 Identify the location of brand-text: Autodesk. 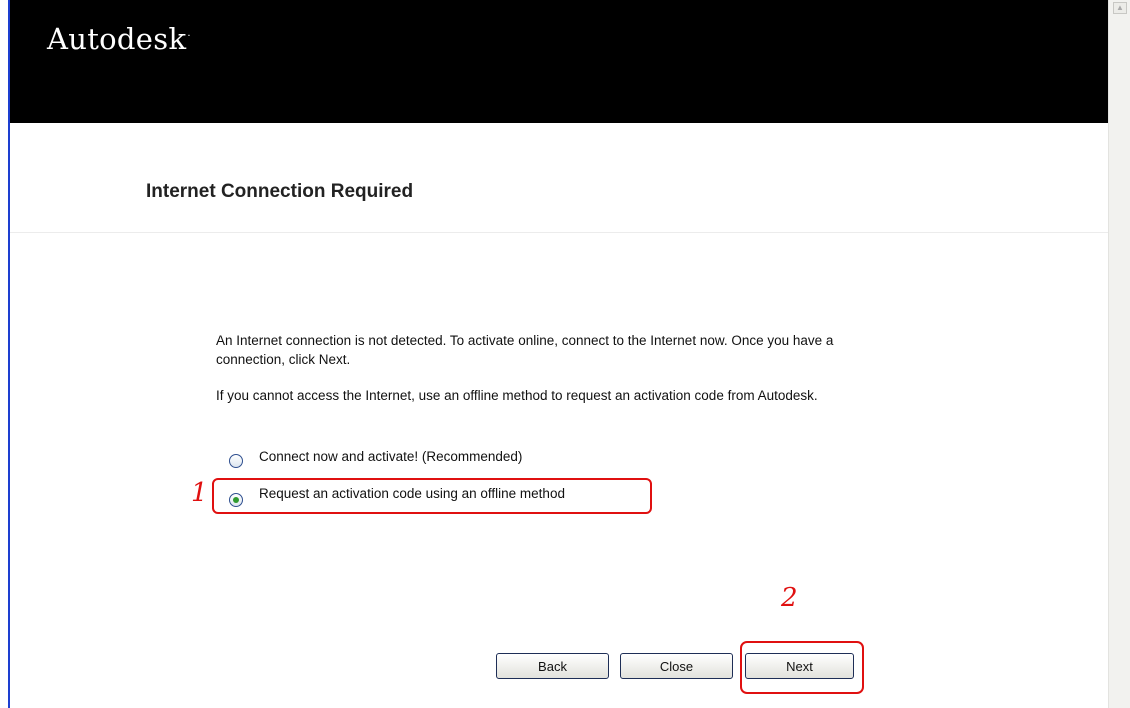
(117, 39).